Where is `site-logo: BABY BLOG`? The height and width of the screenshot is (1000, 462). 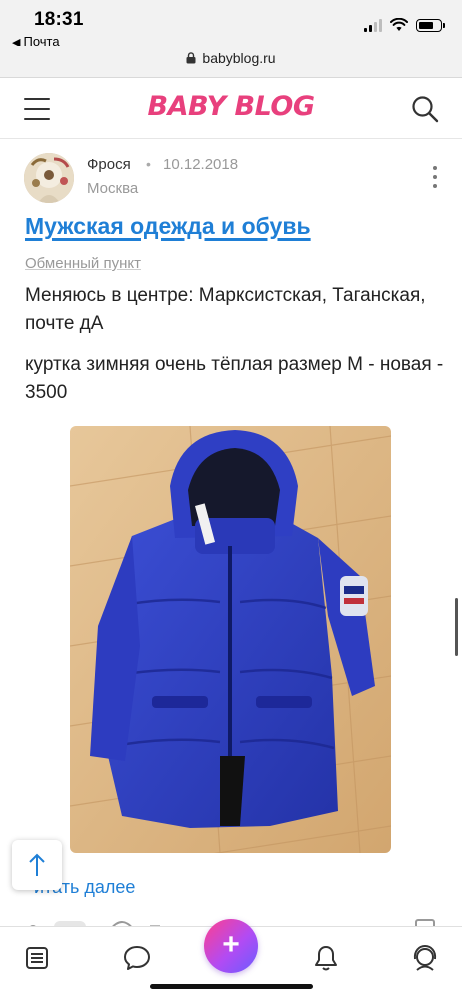 site-logo: BABY BLOG is located at coordinates (231, 106).